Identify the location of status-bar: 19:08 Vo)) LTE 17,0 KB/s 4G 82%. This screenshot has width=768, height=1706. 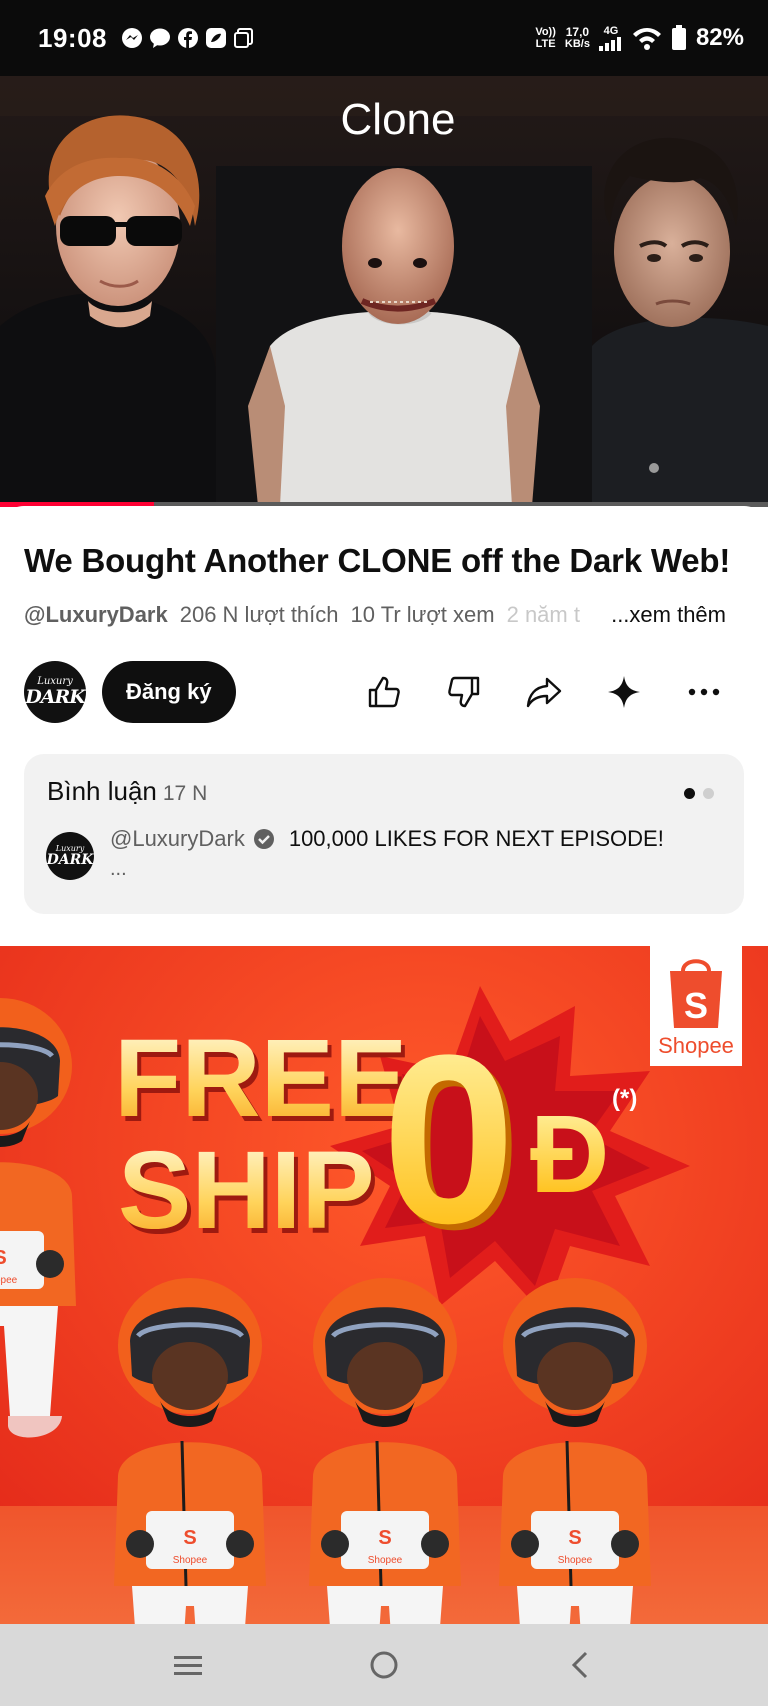
(384, 38).